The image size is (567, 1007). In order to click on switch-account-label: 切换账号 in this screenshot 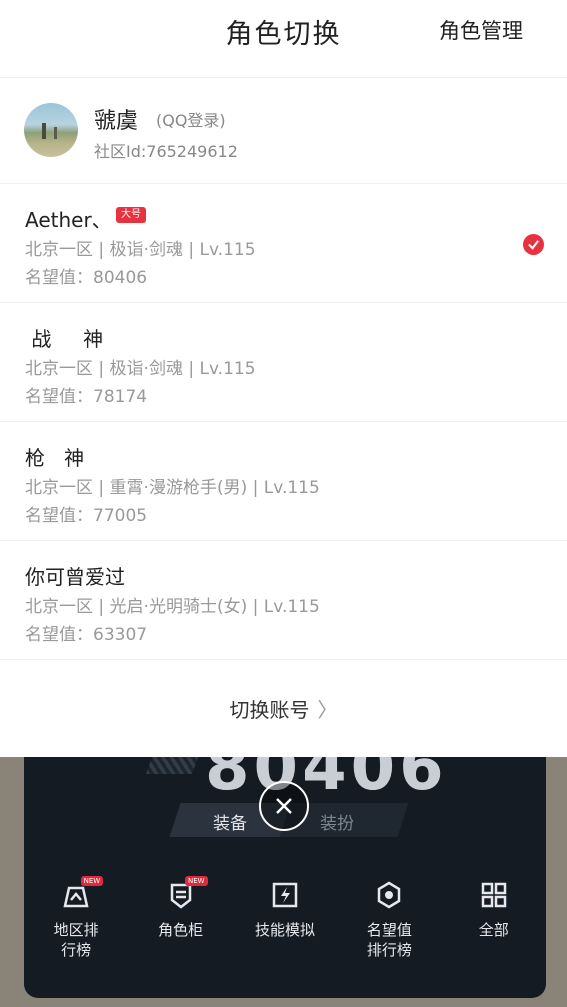, I will do `click(269, 710)`.